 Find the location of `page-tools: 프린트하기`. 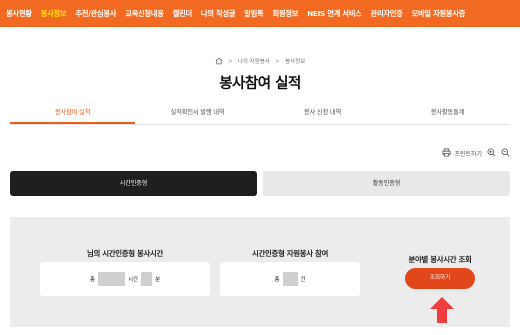

page-tools: 프린트하기 is located at coordinates (473, 153).